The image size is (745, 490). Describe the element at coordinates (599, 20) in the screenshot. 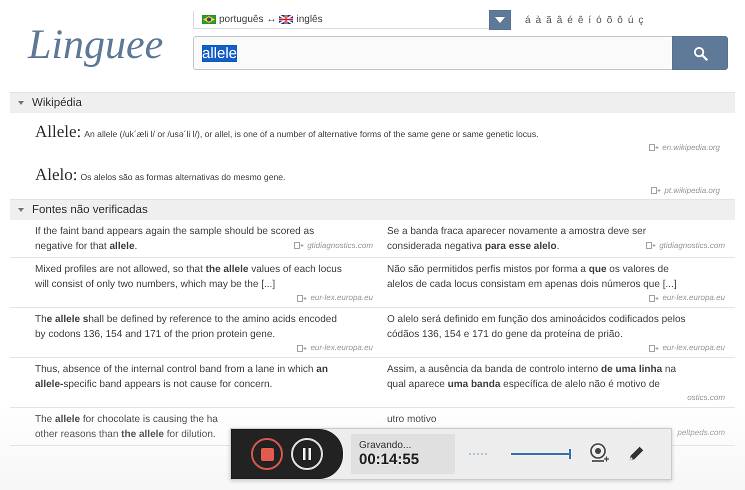

I see `special-character: ó` at that location.